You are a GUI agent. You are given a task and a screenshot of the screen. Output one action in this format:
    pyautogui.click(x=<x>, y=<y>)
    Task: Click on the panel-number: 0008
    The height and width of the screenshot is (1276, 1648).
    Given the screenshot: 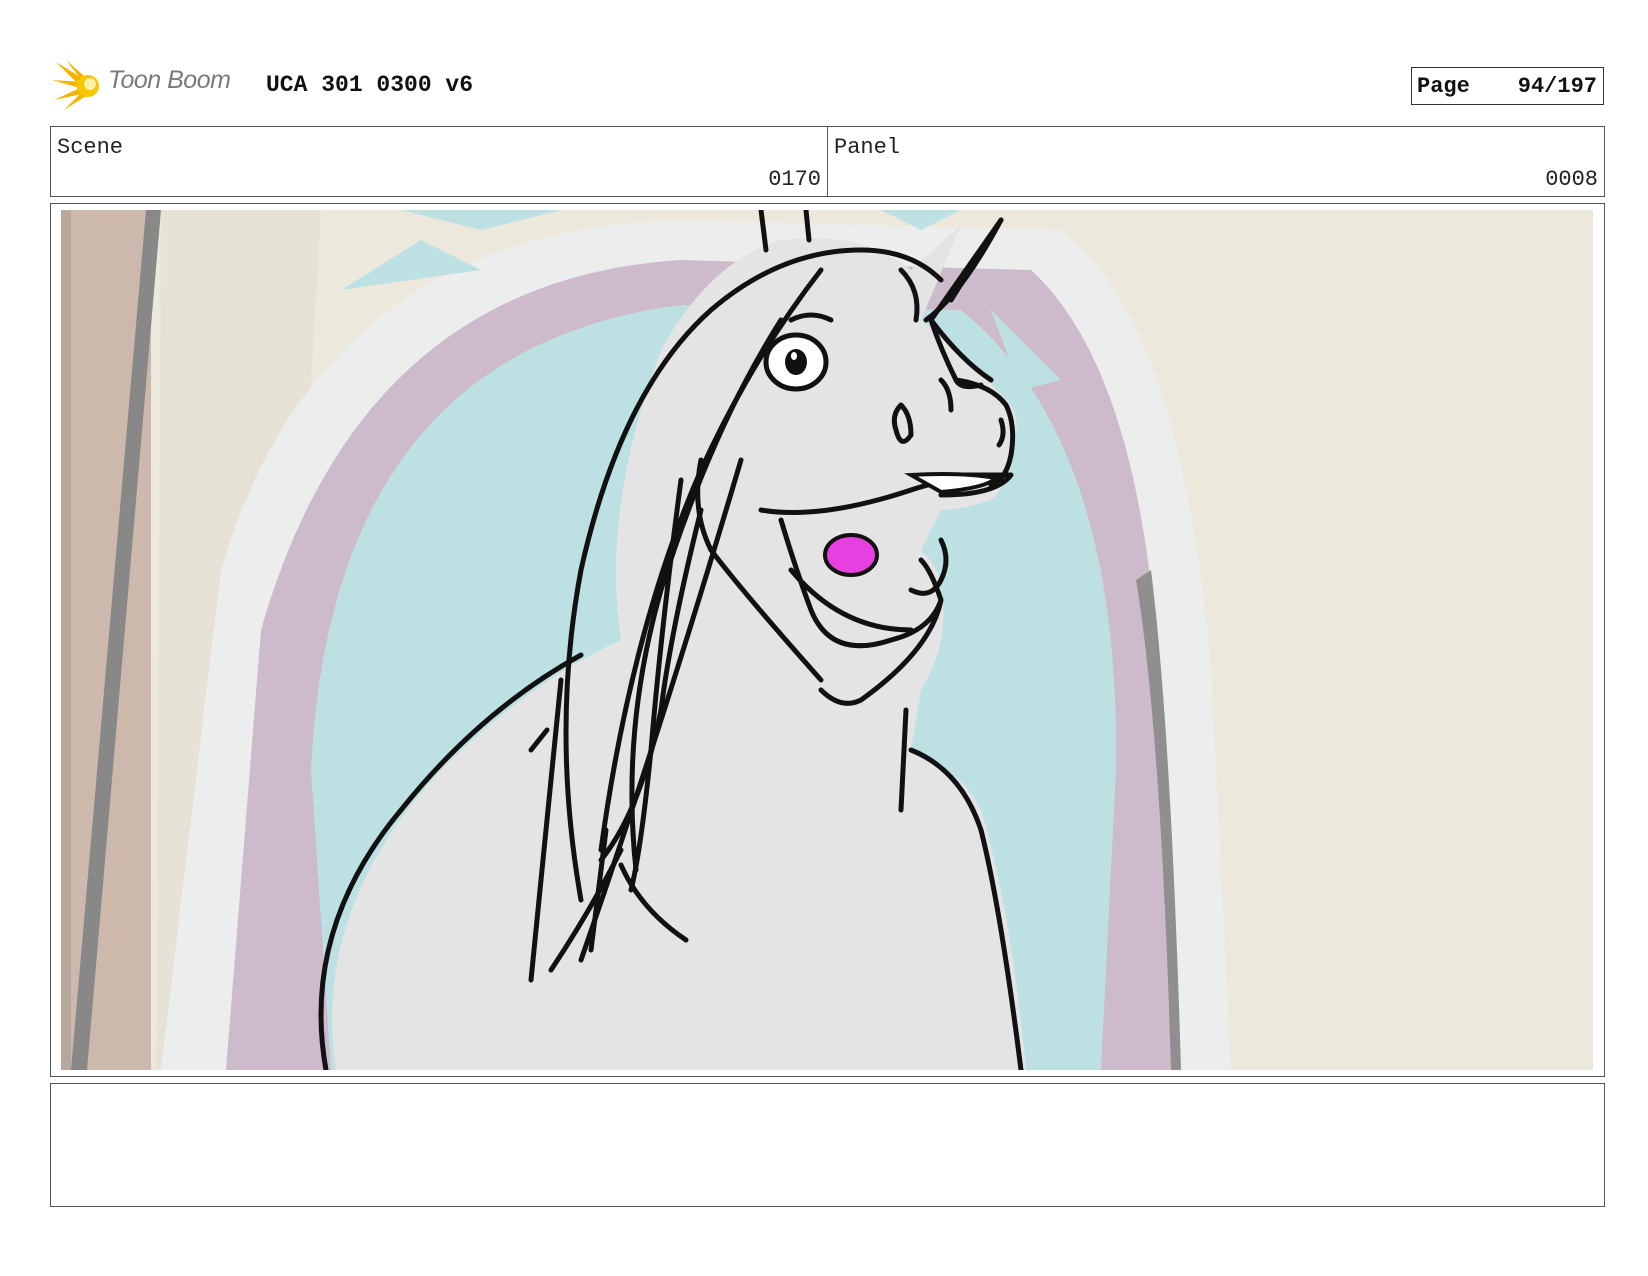 What is the action you would take?
    pyautogui.click(x=1571, y=179)
    